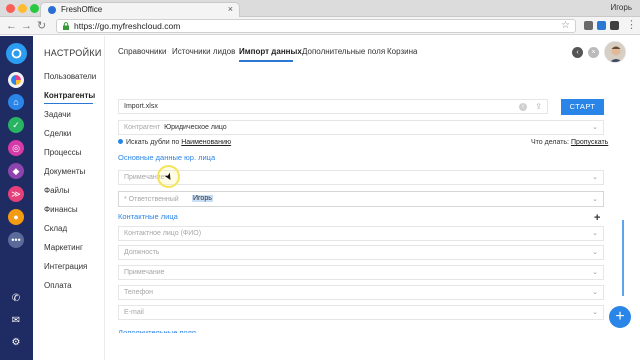 This screenshot has width=640, height=360. Describe the element at coordinates (142, 51) in the screenshot. I see `tab-directories: Справочники` at that location.